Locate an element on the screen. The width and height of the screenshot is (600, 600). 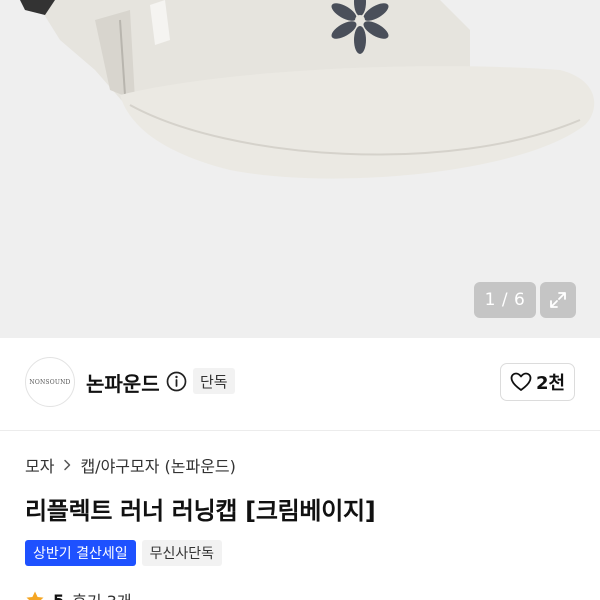
expand-icon is located at coordinates (558, 300).